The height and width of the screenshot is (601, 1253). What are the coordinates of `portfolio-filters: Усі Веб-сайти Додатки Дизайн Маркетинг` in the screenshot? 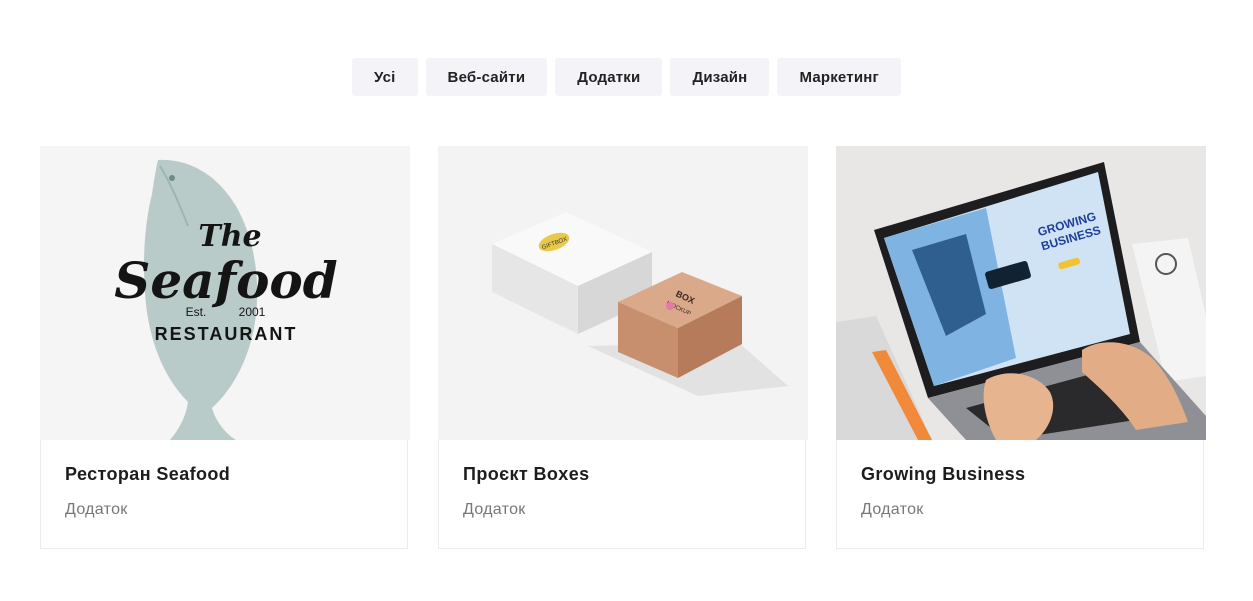 It's located at (626, 77).